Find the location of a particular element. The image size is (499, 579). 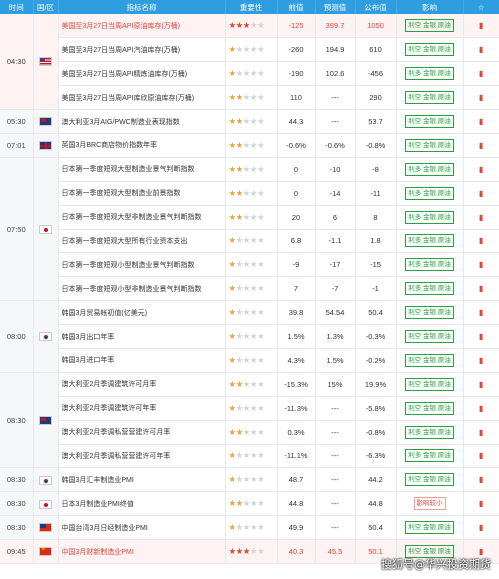

header-time: 时间 is located at coordinates (17, 7).